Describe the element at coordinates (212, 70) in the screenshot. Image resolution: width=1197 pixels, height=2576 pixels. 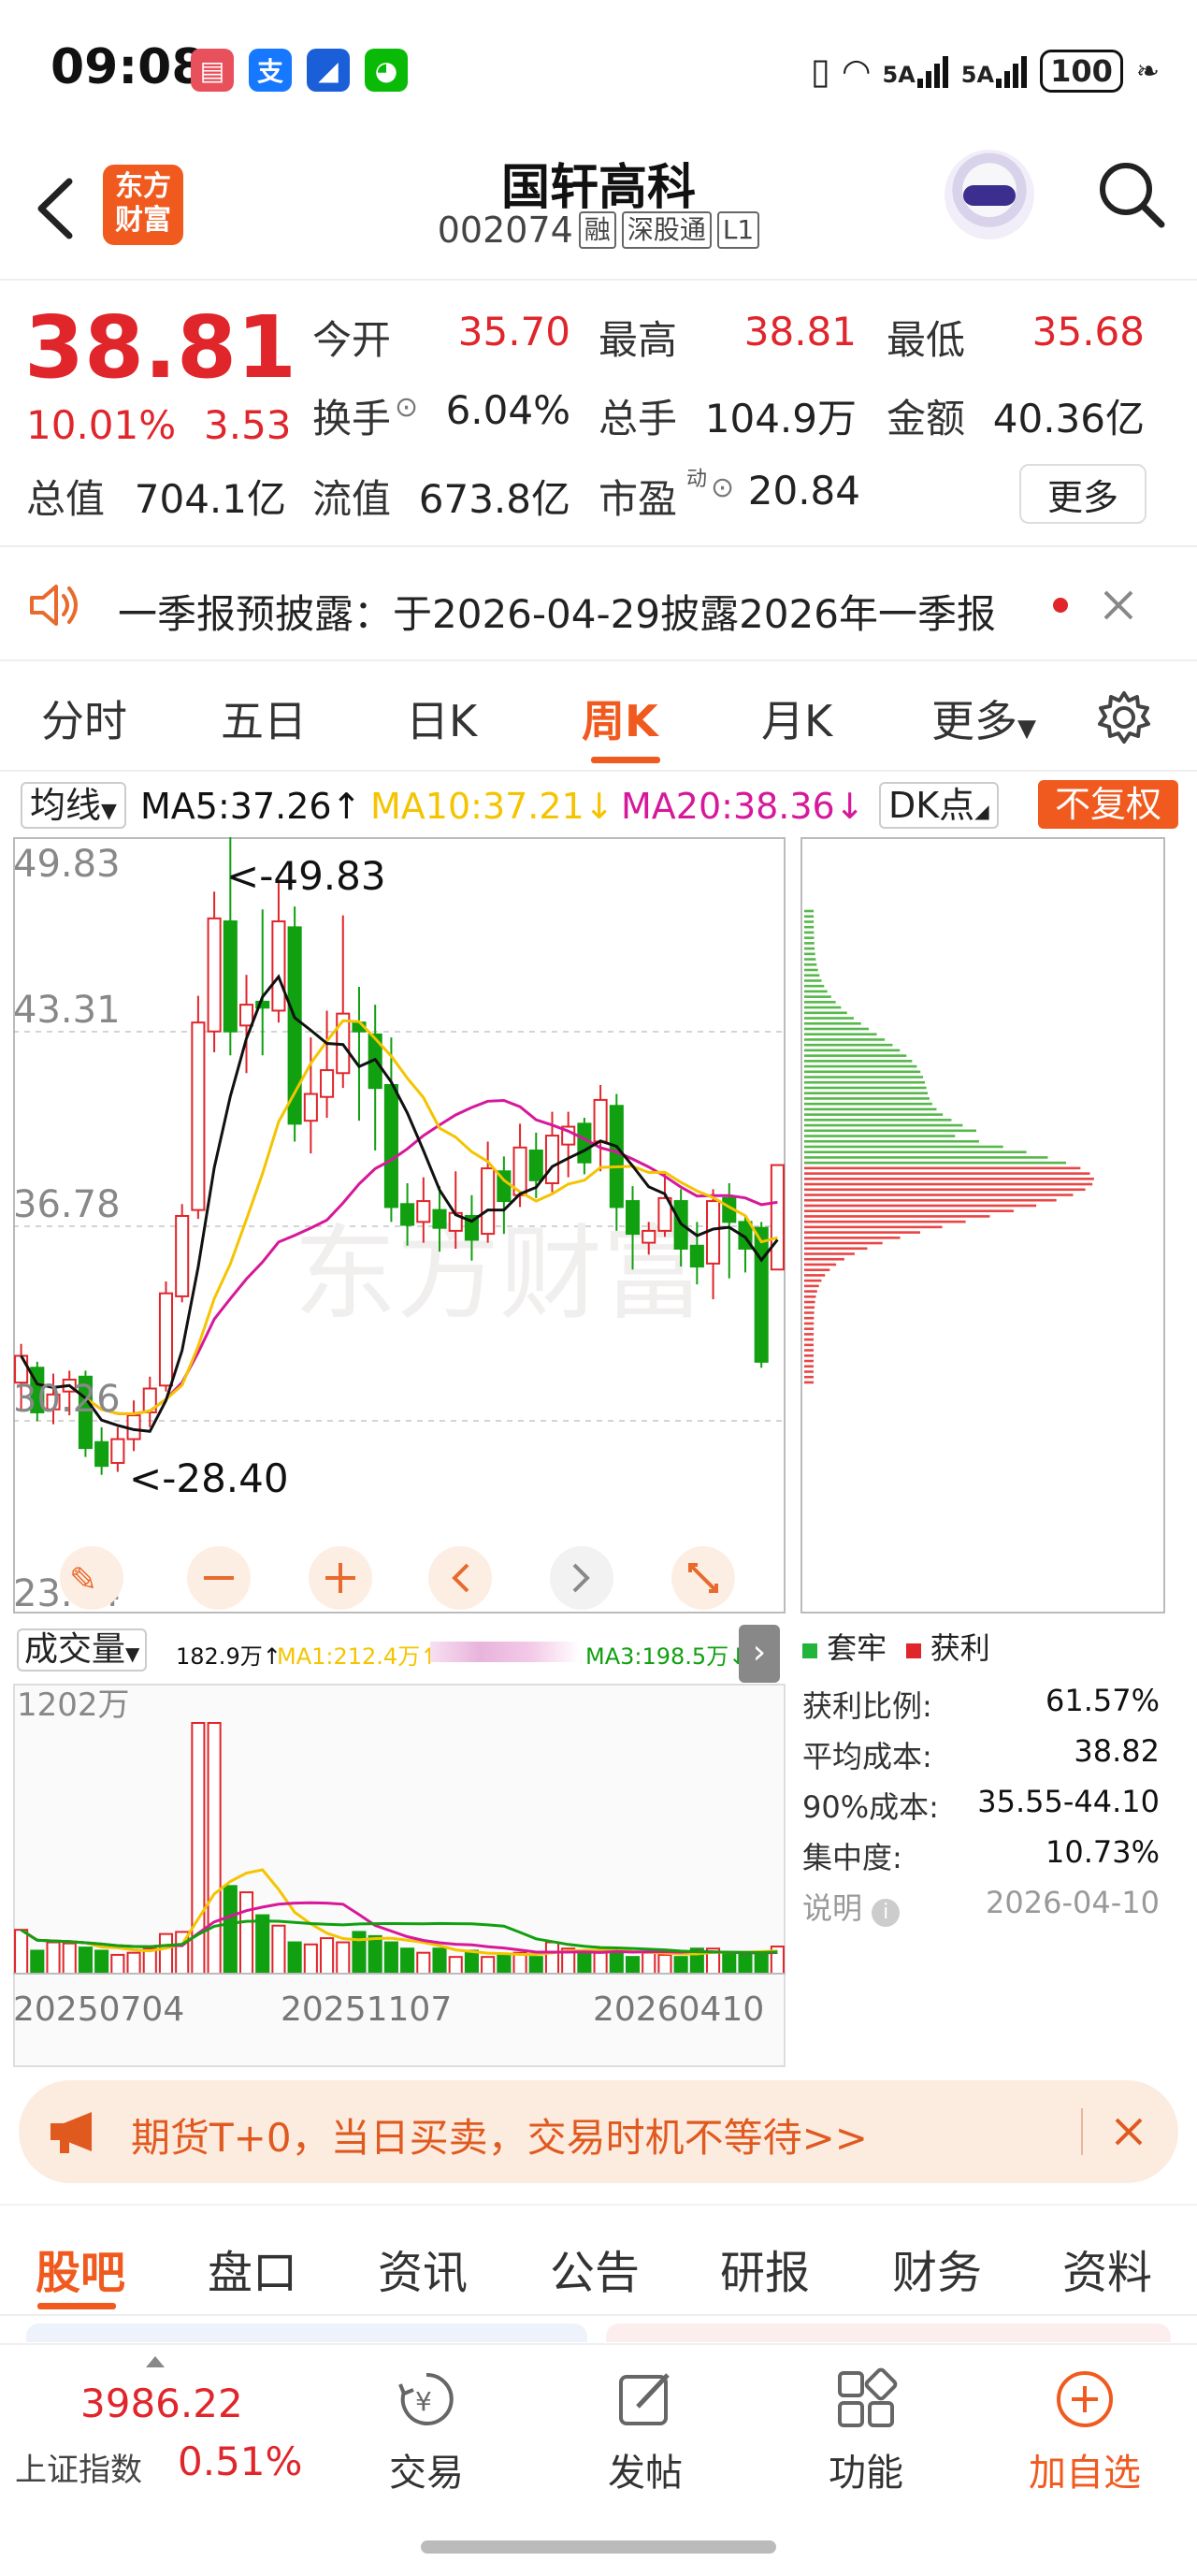
I see `notification-app-icon: ▤` at that location.